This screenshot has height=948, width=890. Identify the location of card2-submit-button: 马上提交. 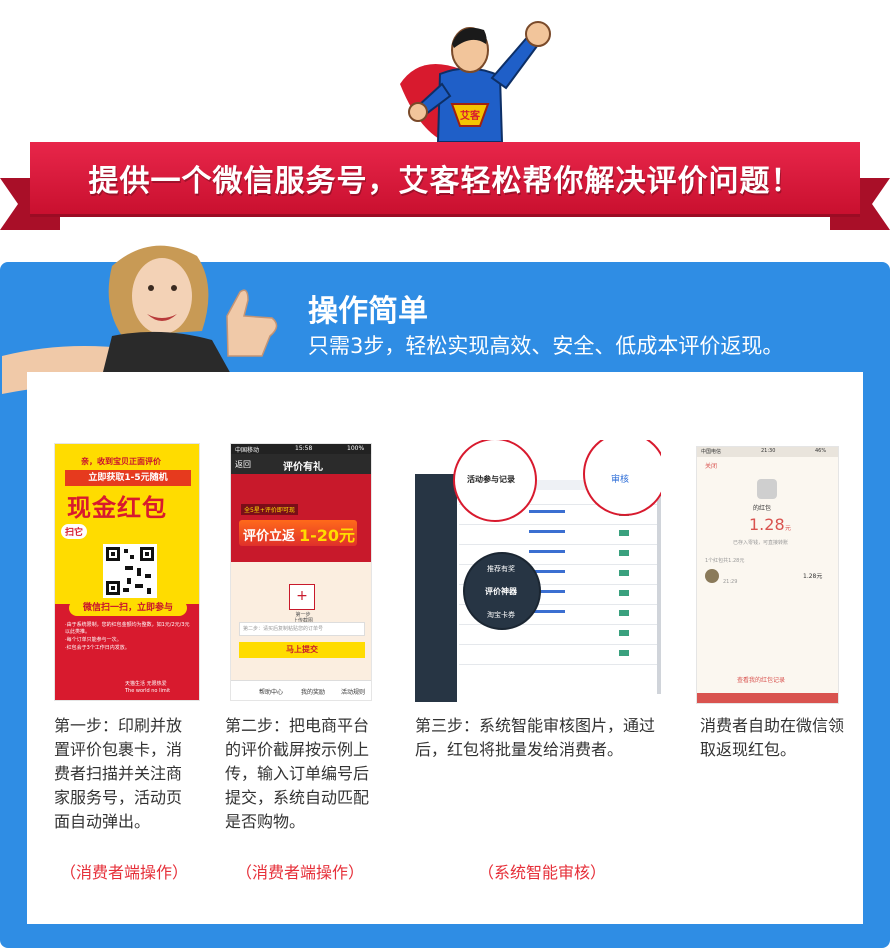
(302, 650).